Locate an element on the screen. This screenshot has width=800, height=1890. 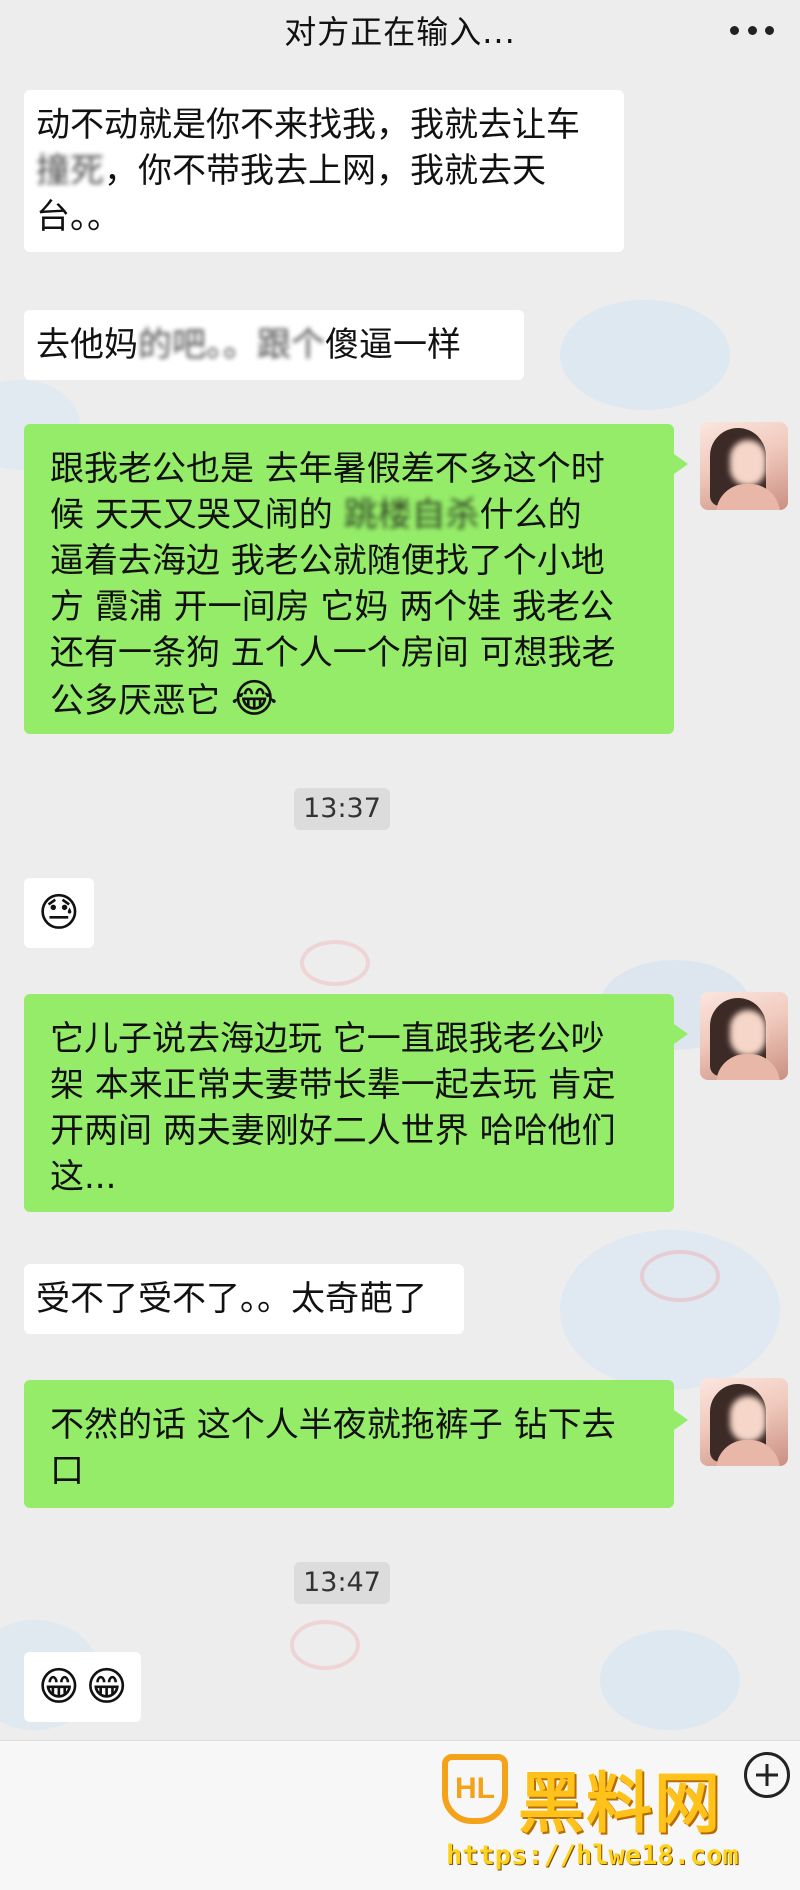
watermark-url: https://hlwe18.com is located at coordinates (592, 1855).